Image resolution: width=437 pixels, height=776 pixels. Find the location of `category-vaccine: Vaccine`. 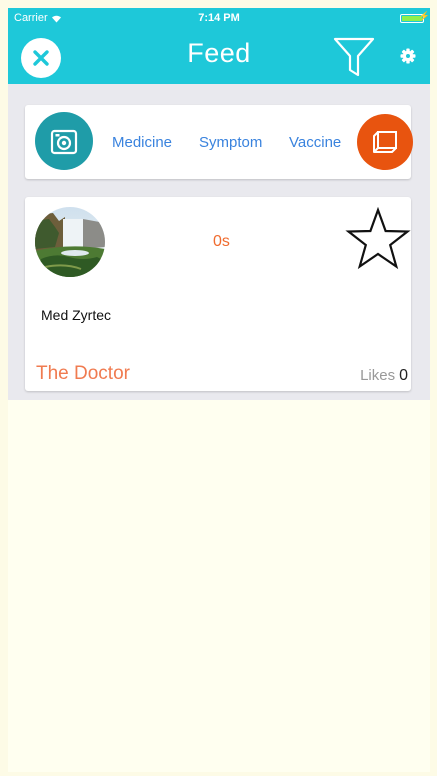

category-vaccine: Vaccine is located at coordinates (315, 142).